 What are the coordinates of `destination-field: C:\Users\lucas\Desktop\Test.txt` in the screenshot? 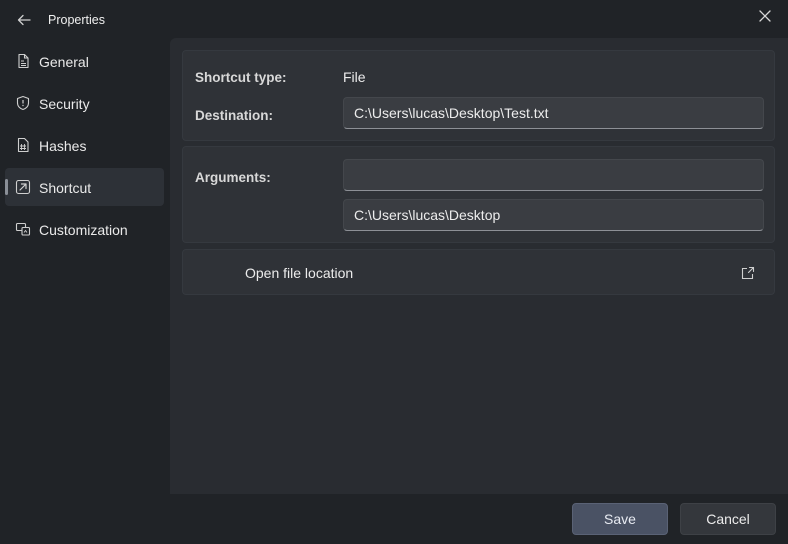 It's located at (553, 113).